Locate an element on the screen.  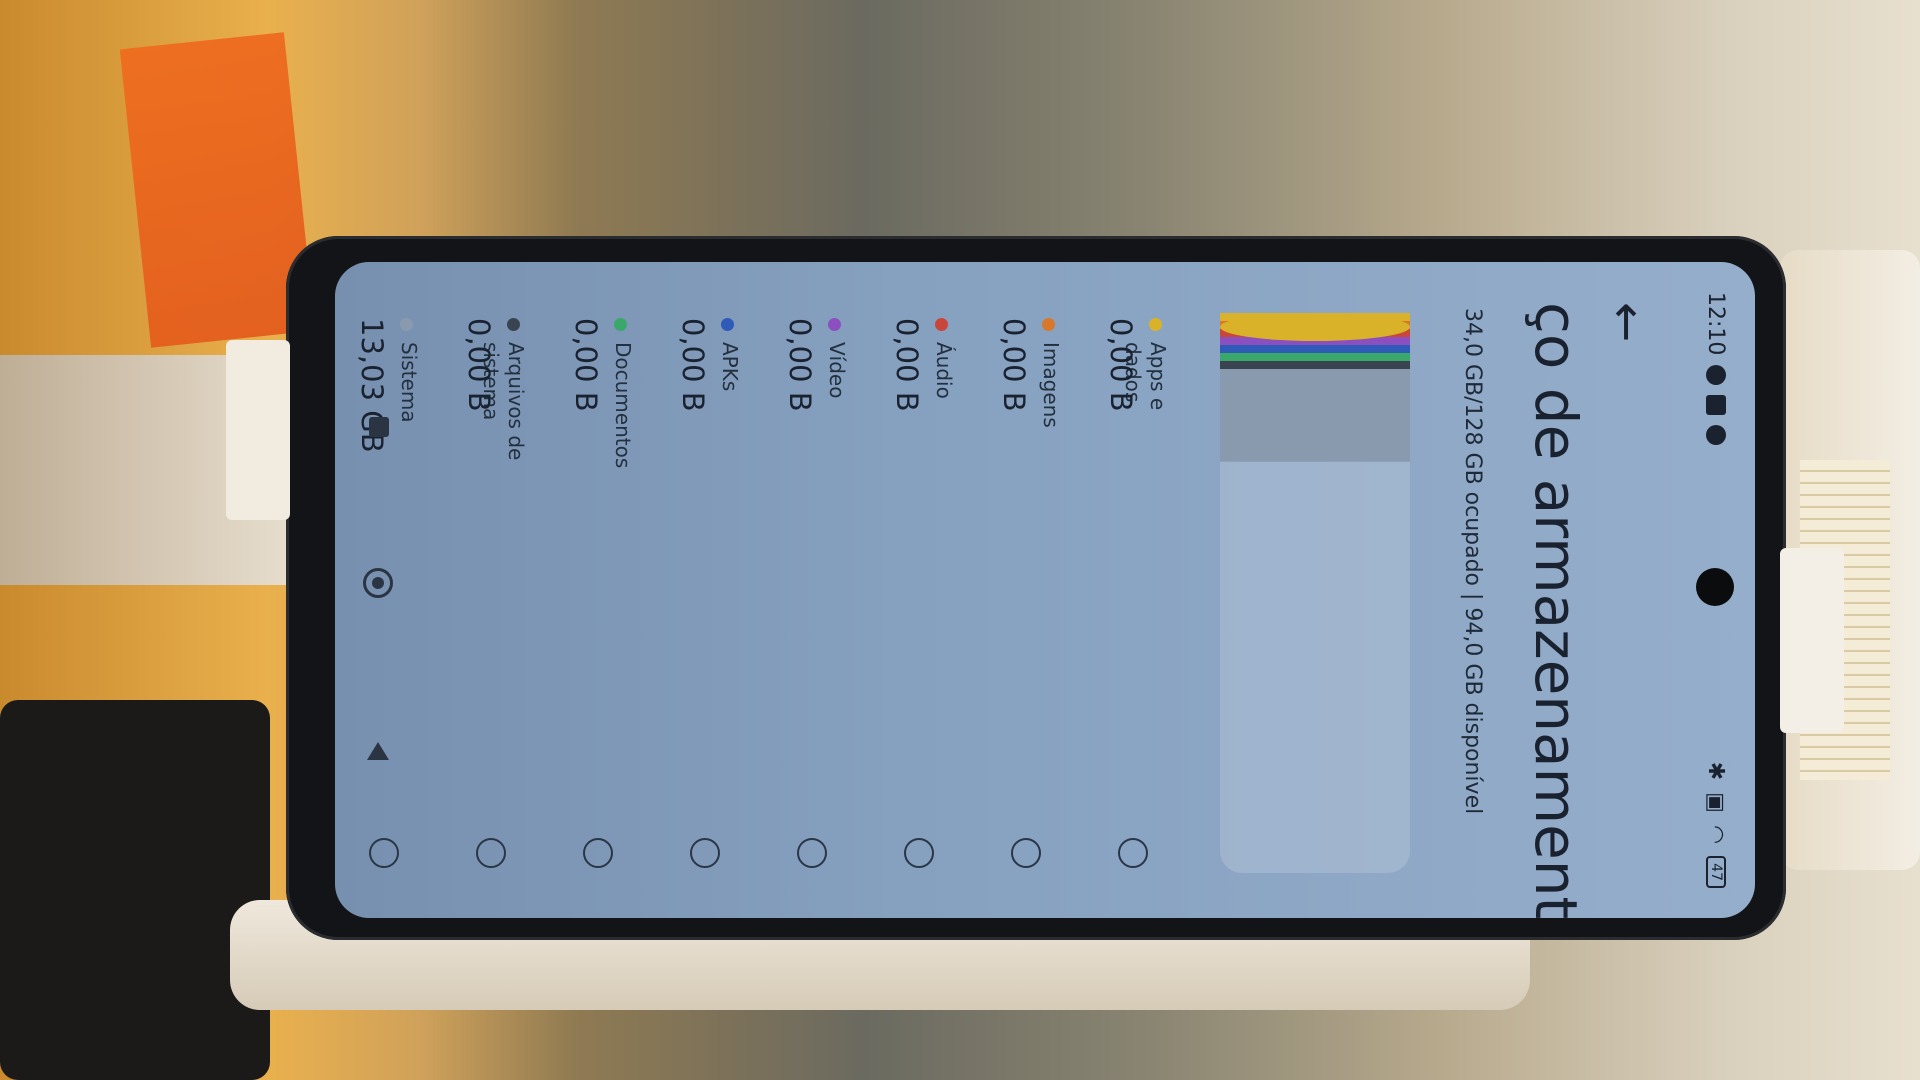
legend-item: APKs 0,00 B is located at coordinates (688, 598).